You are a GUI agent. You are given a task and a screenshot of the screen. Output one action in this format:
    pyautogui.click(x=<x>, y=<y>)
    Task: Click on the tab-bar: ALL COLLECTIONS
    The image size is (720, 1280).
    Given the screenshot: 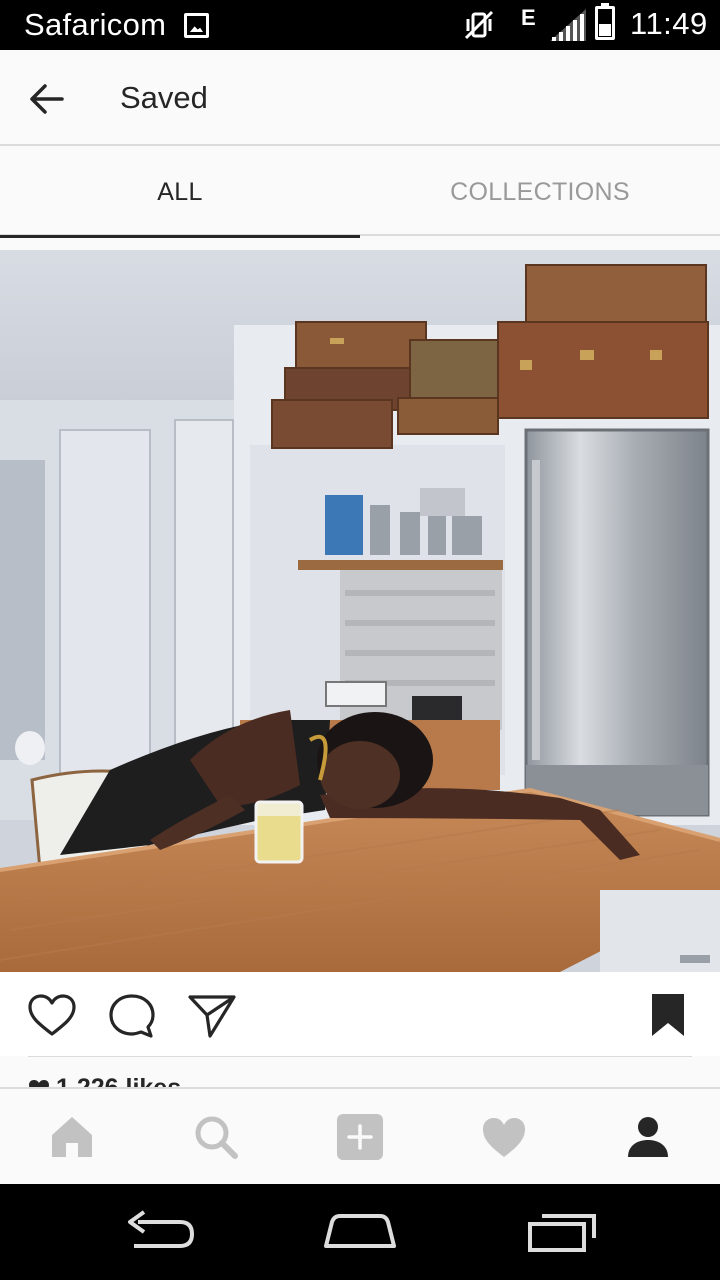 What is the action you would take?
    pyautogui.click(x=360, y=193)
    